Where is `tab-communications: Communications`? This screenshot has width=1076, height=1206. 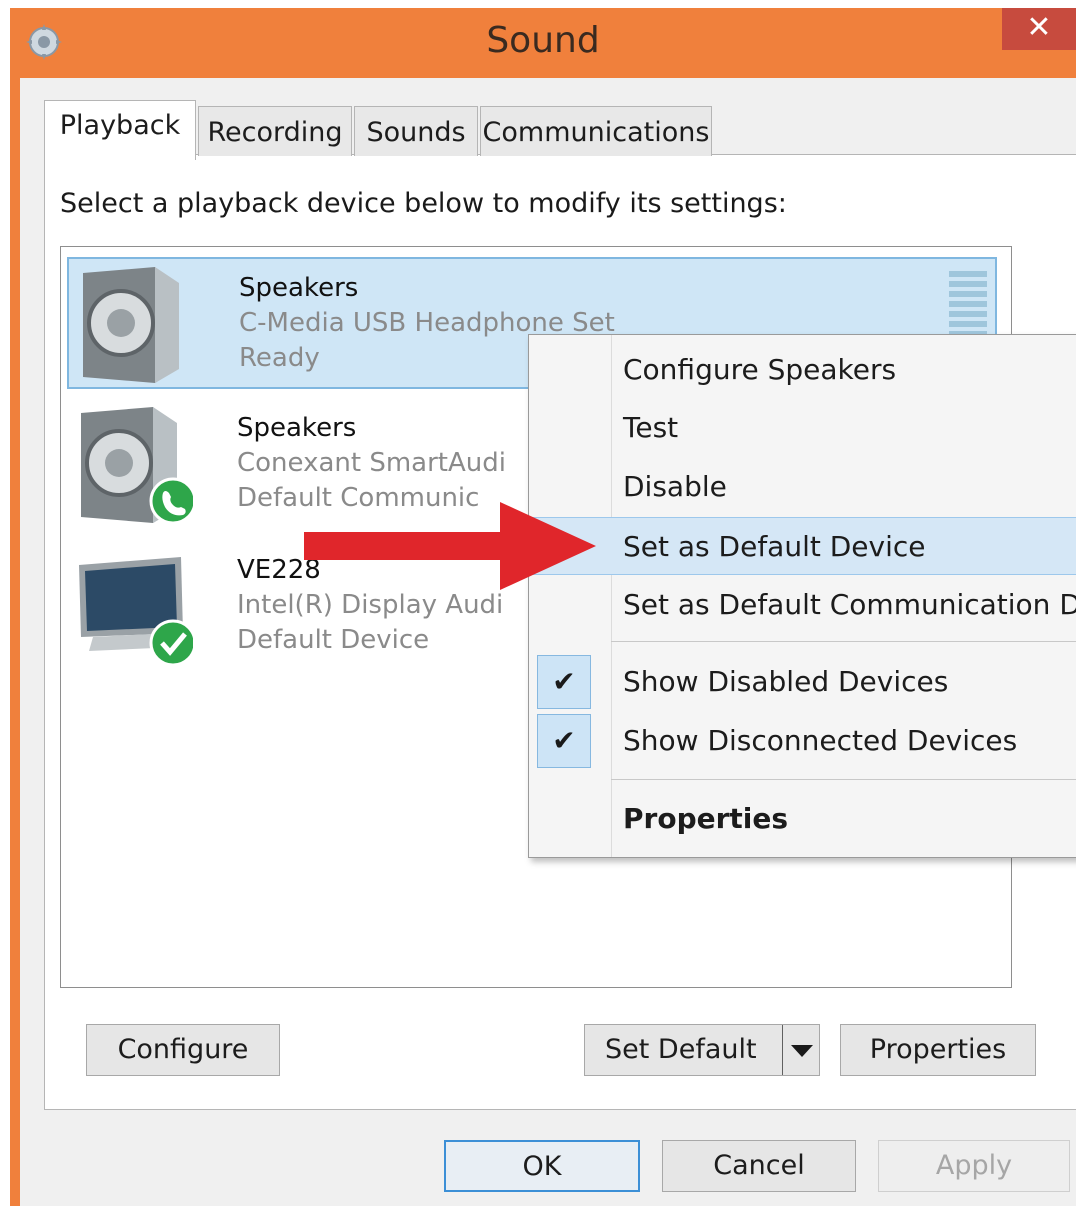
tab-communications: Communications is located at coordinates (596, 131).